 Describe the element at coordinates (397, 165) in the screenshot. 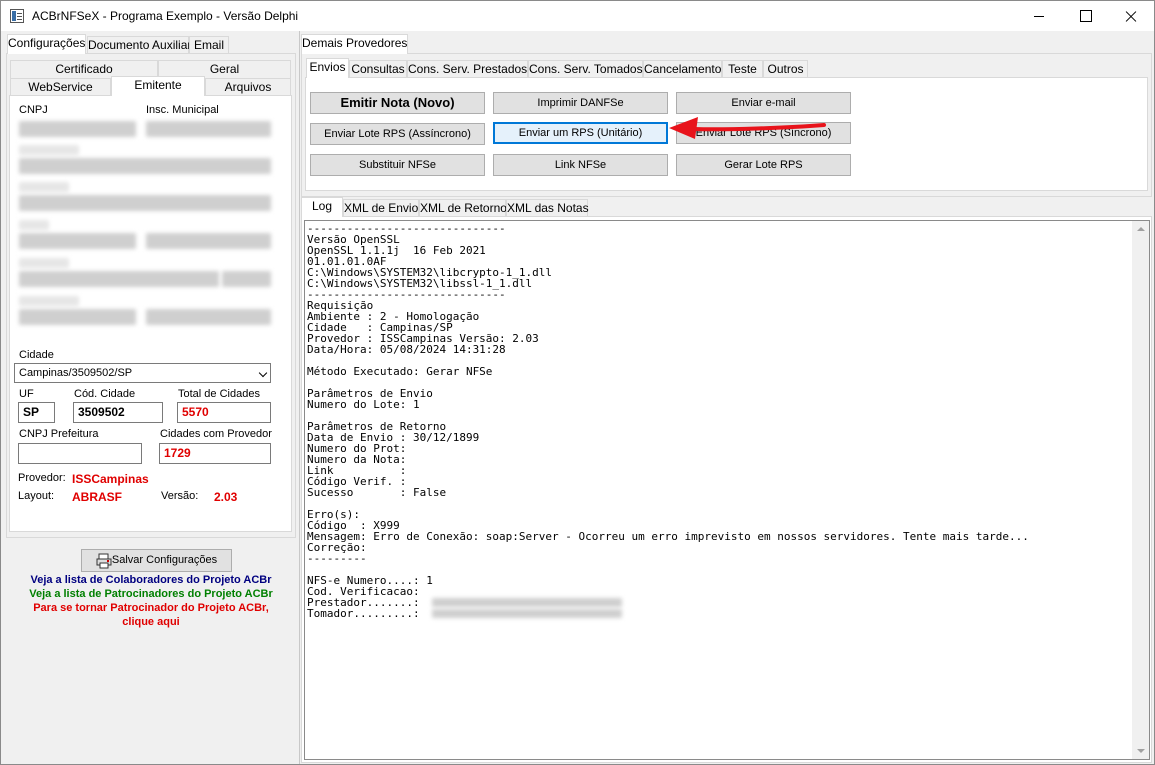

I see `substituir-nfse-button: Substituir NFSe` at that location.